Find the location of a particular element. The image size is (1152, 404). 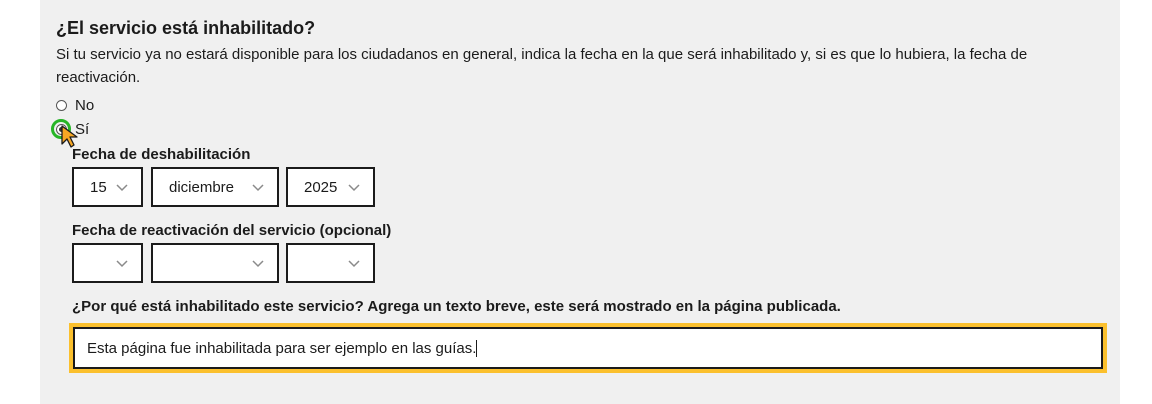

section-title: ¿El servicio está inhabilitado? is located at coordinates (186, 28).